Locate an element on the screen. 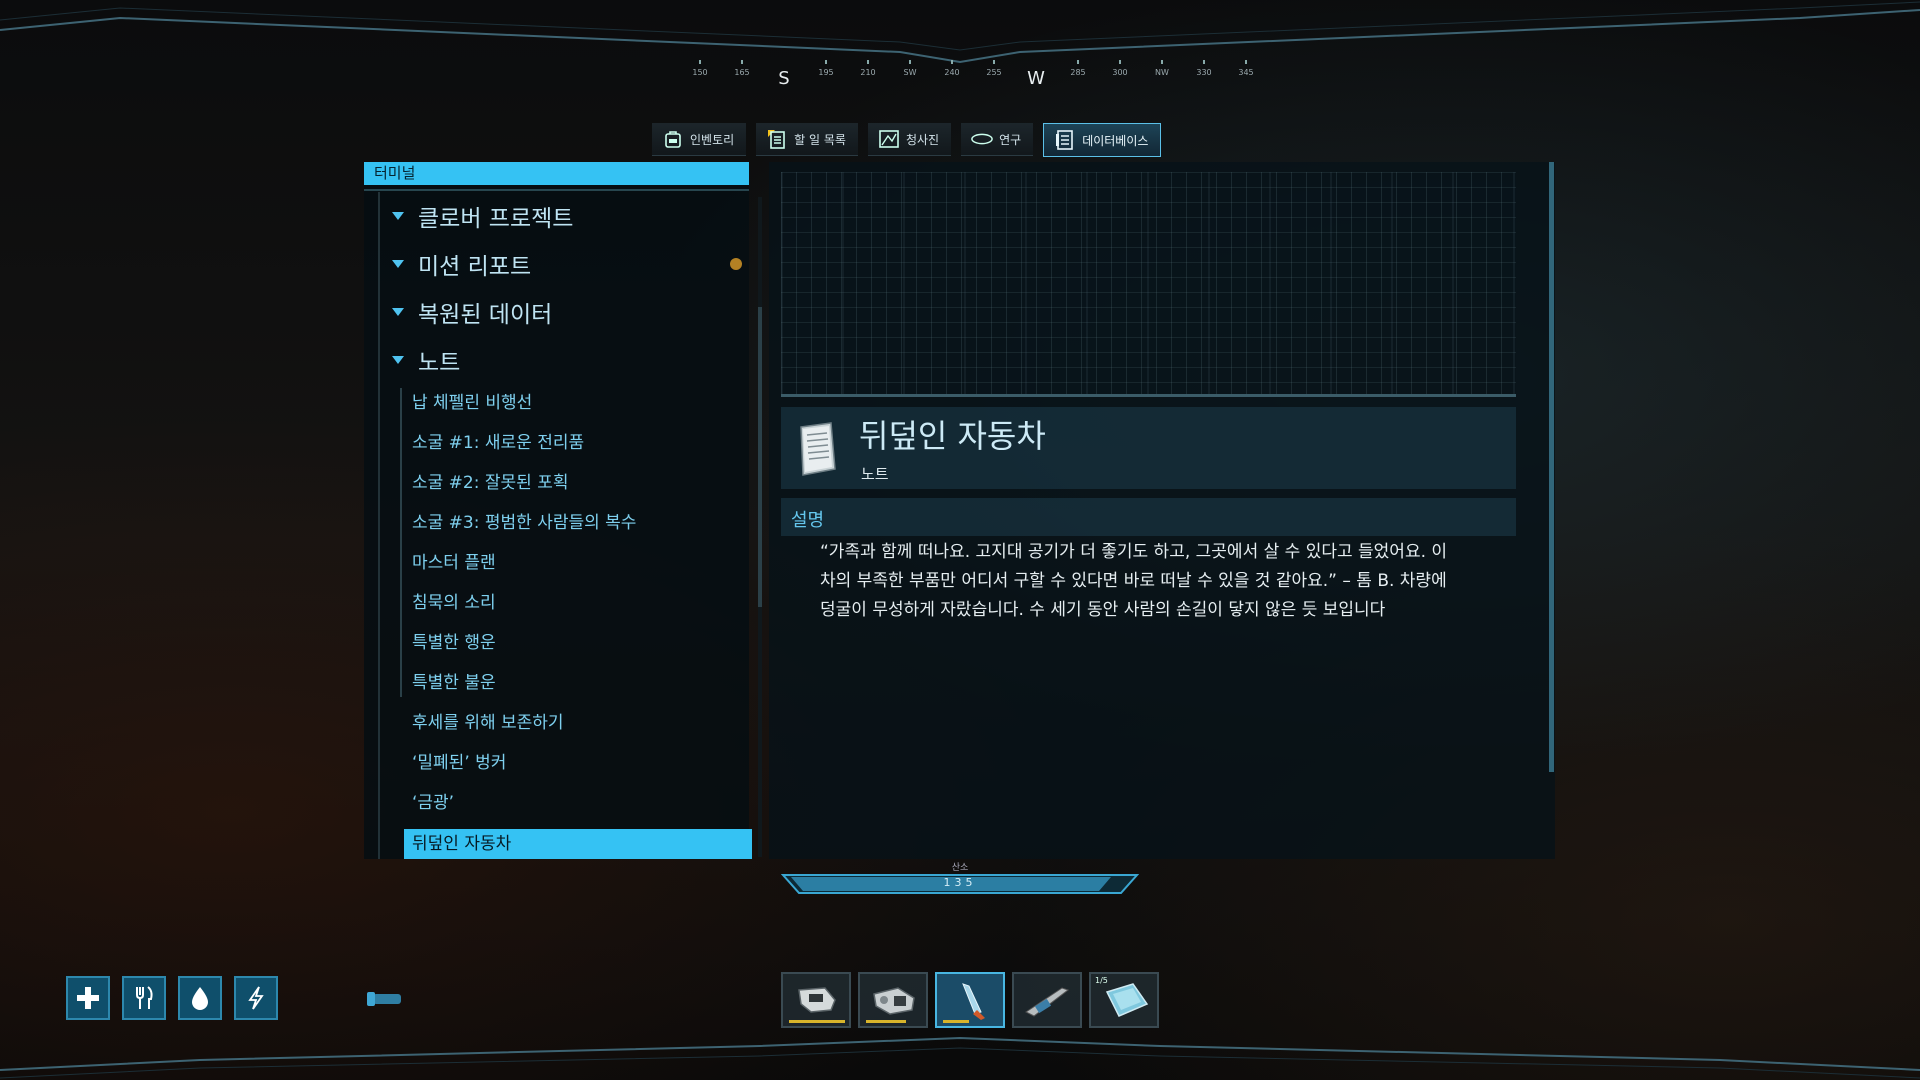  compass-tick: SW is located at coordinates (910, 68).